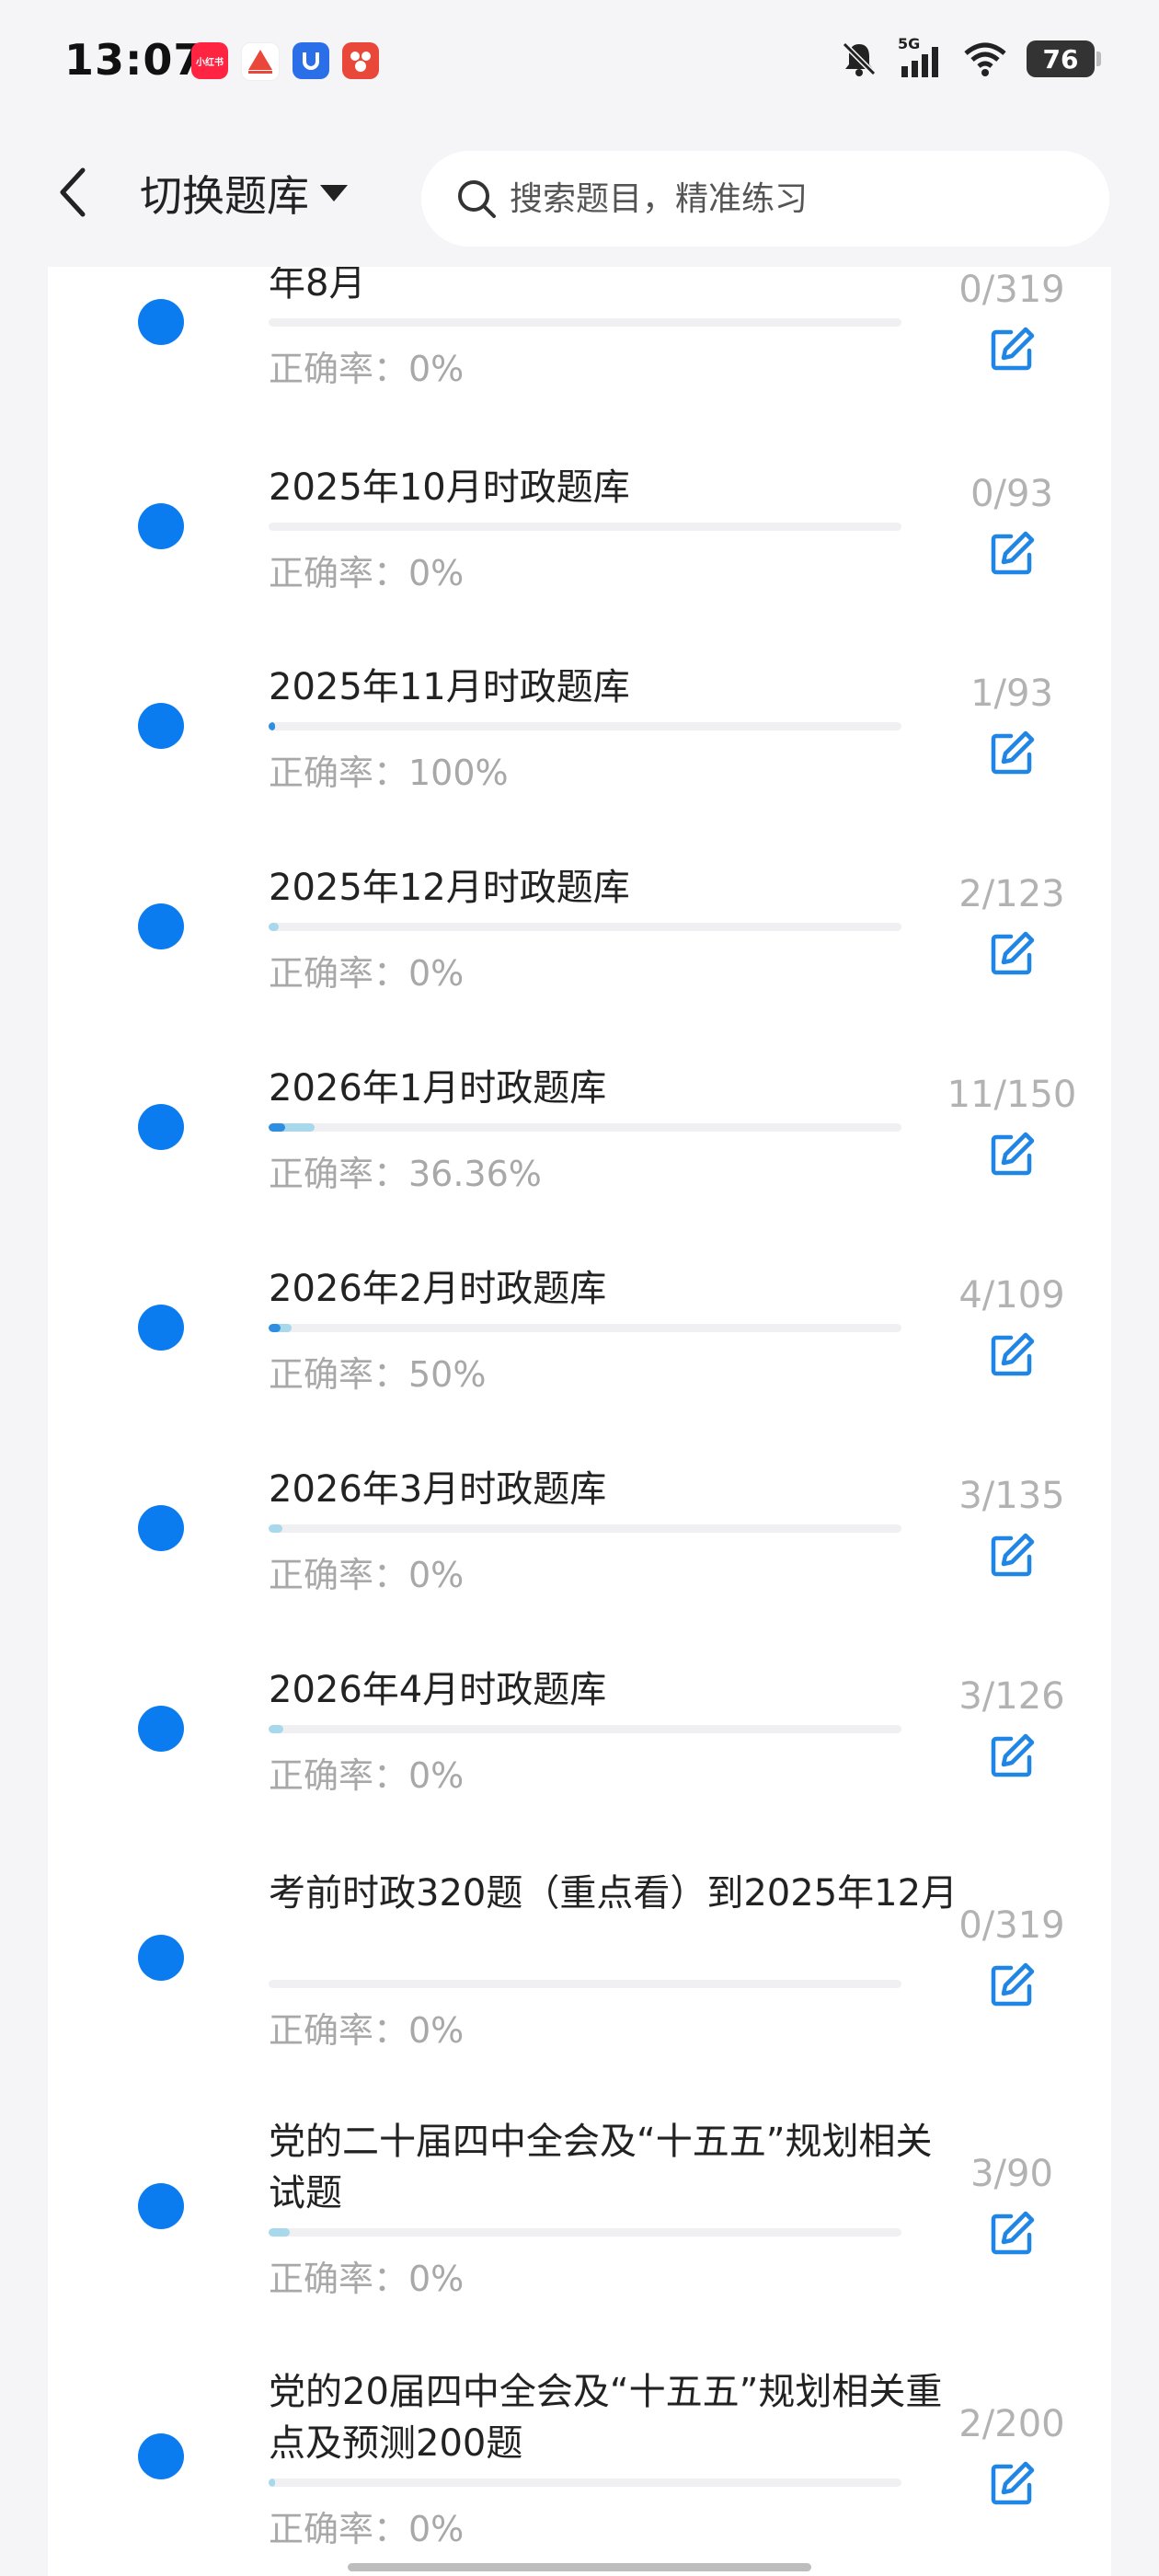 The height and width of the screenshot is (2576, 1159). Describe the element at coordinates (579, 2567) in the screenshot. I see `home-indicator` at that location.